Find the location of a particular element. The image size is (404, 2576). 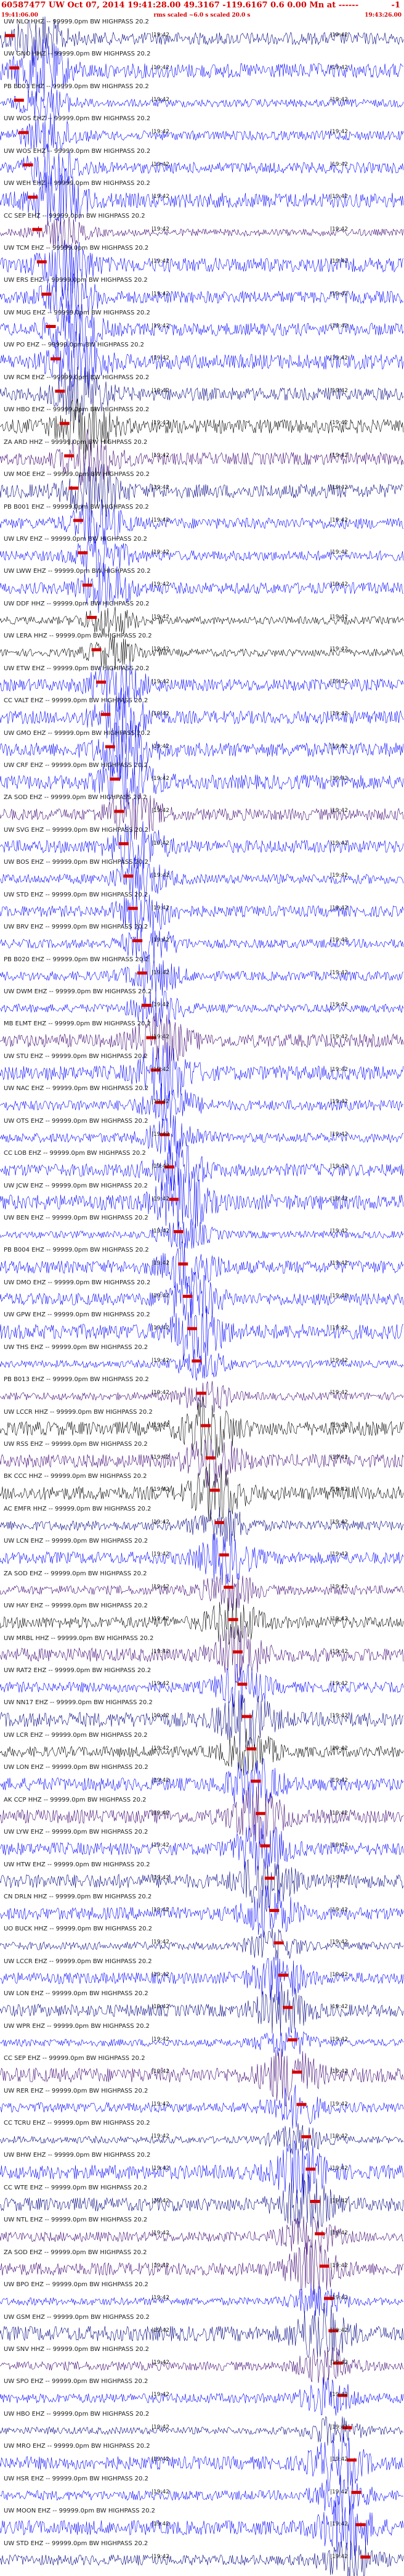

trace-label: UW RER EHZ -- 99999.0pm BW HIGHPASS 20.2 is located at coordinates (76, 2090).